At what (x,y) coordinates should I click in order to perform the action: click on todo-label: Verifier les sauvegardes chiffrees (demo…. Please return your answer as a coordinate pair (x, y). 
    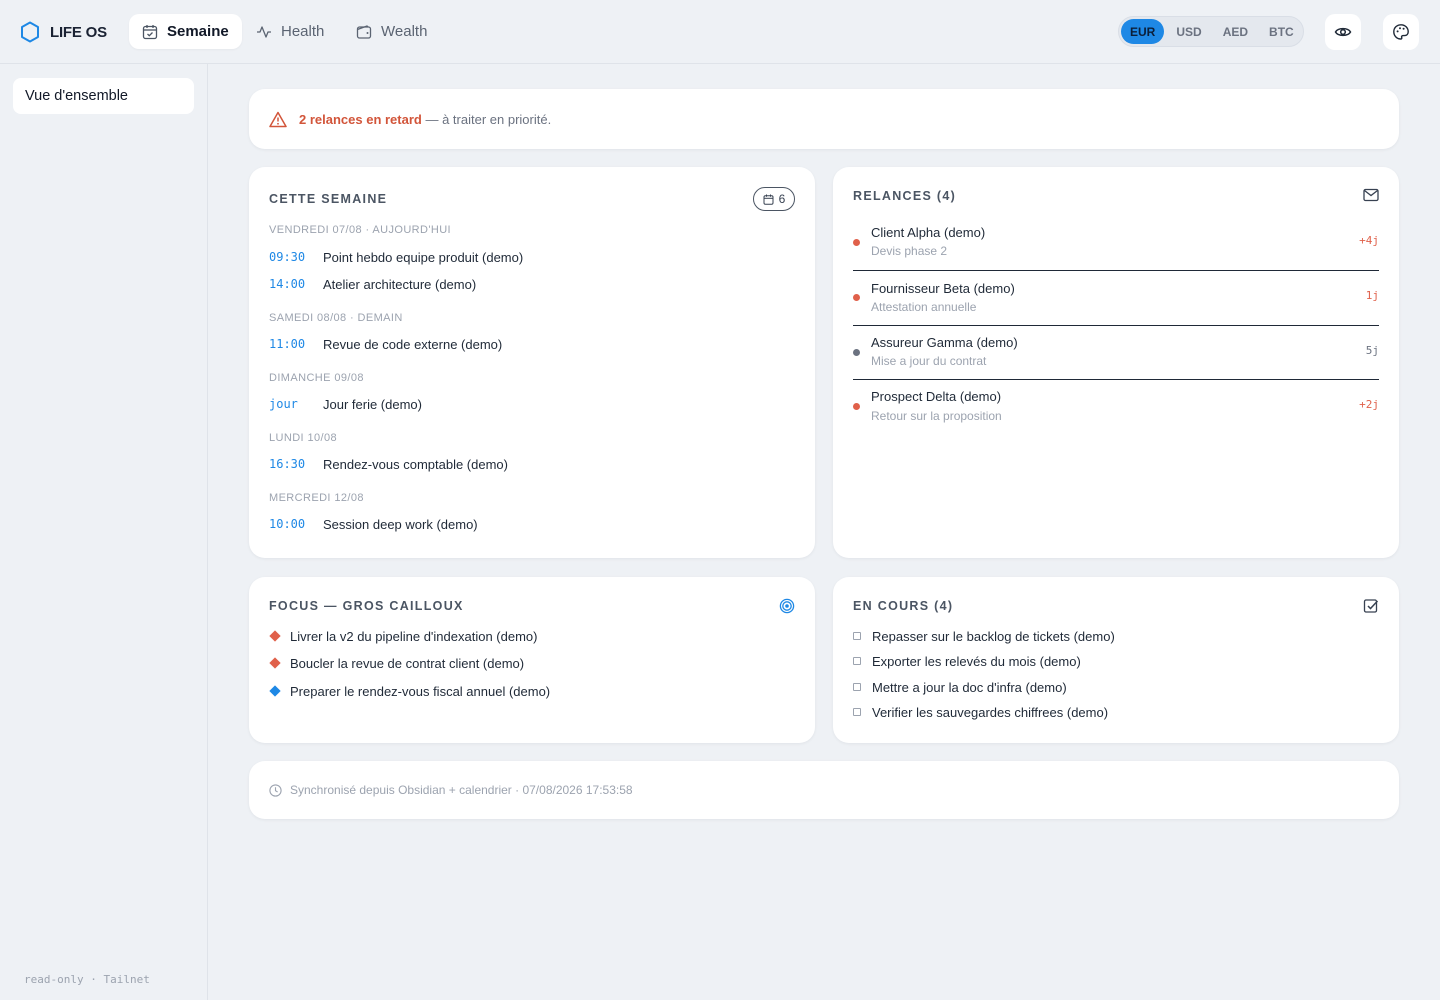
    Looking at the image, I should click on (990, 712).